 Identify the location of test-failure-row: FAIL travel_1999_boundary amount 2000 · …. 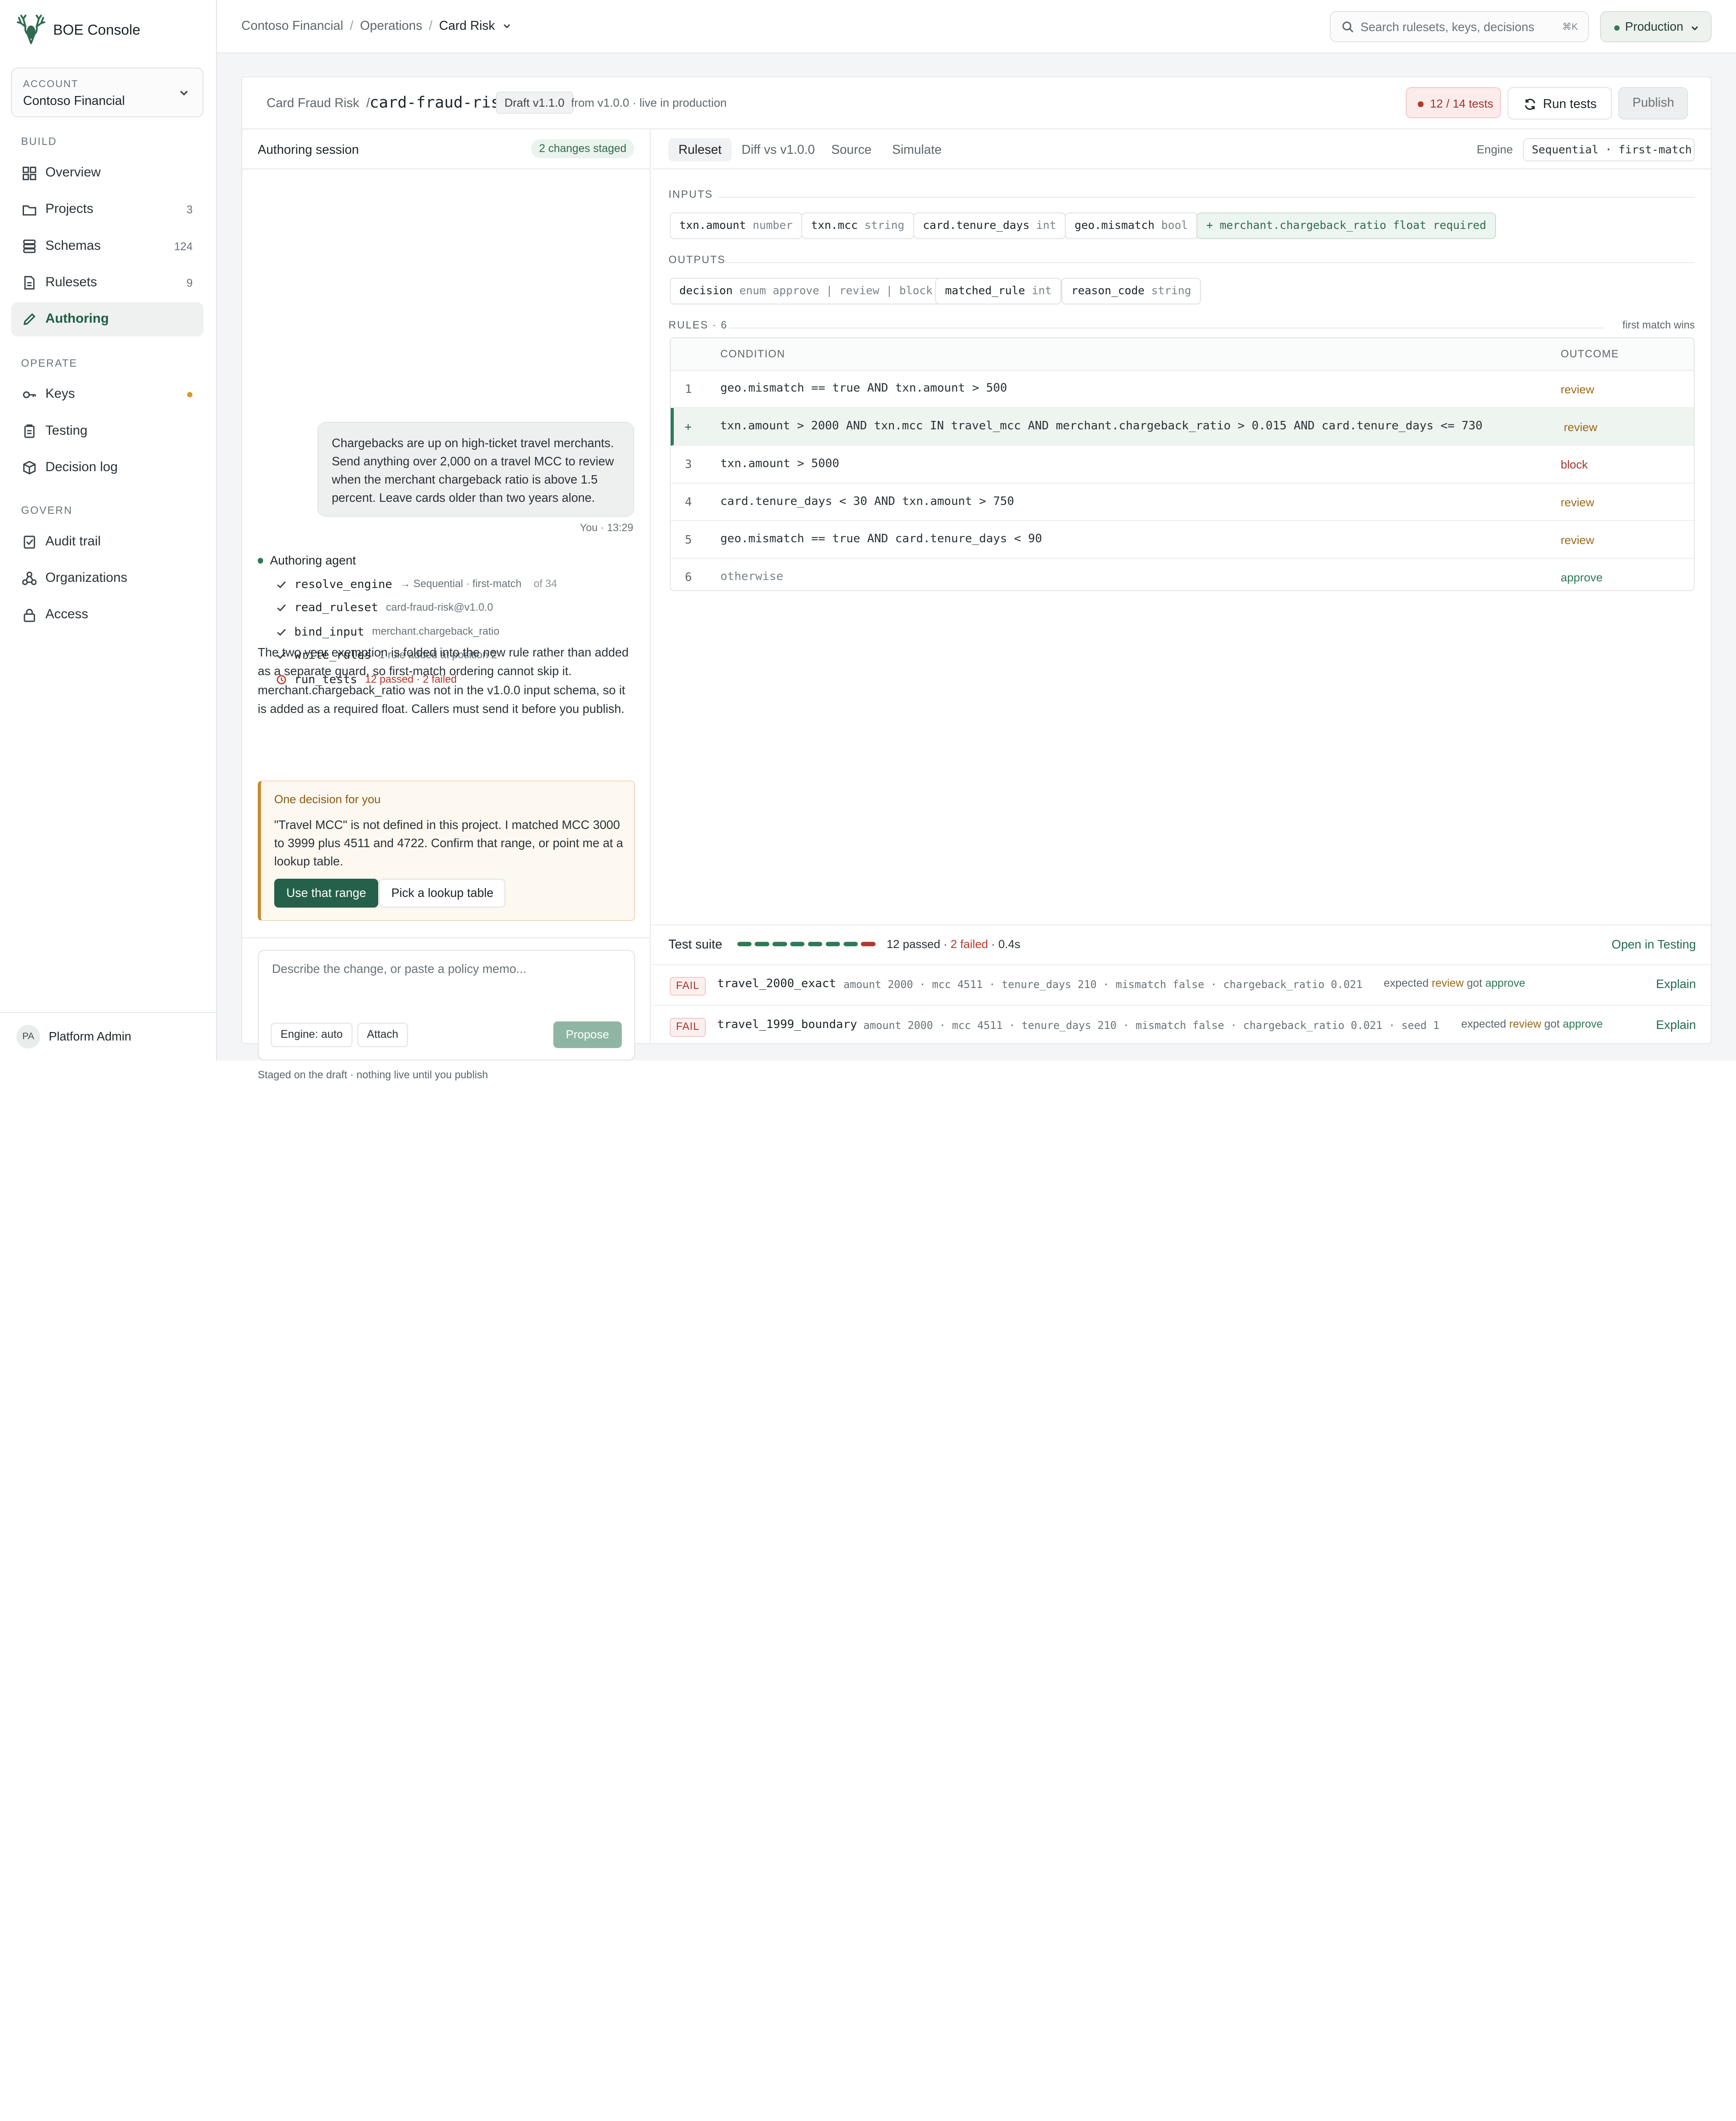
(1182, 1025).